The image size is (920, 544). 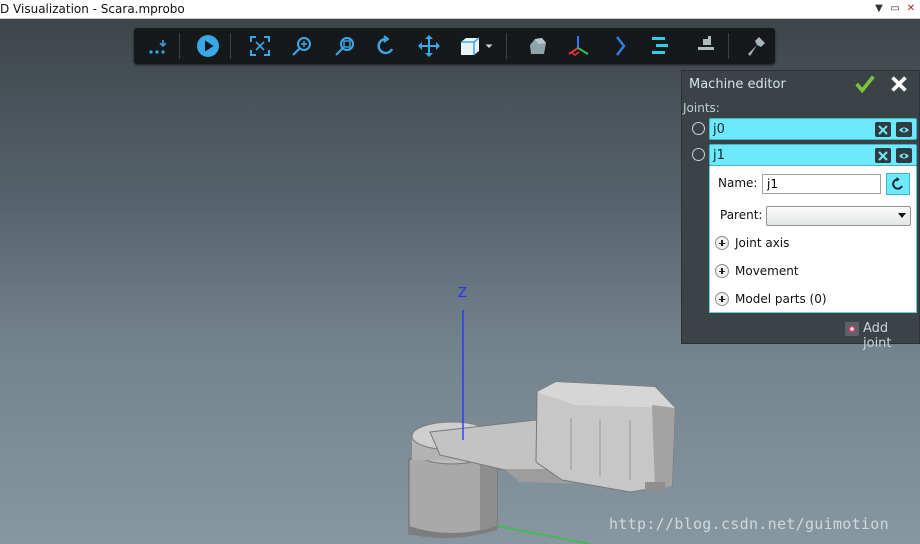 What do you see at coordinates (92, 9) in the screenshot?
I see `window-title: D Visualization - Scara.mprobo` at bounding box center [92, 9].